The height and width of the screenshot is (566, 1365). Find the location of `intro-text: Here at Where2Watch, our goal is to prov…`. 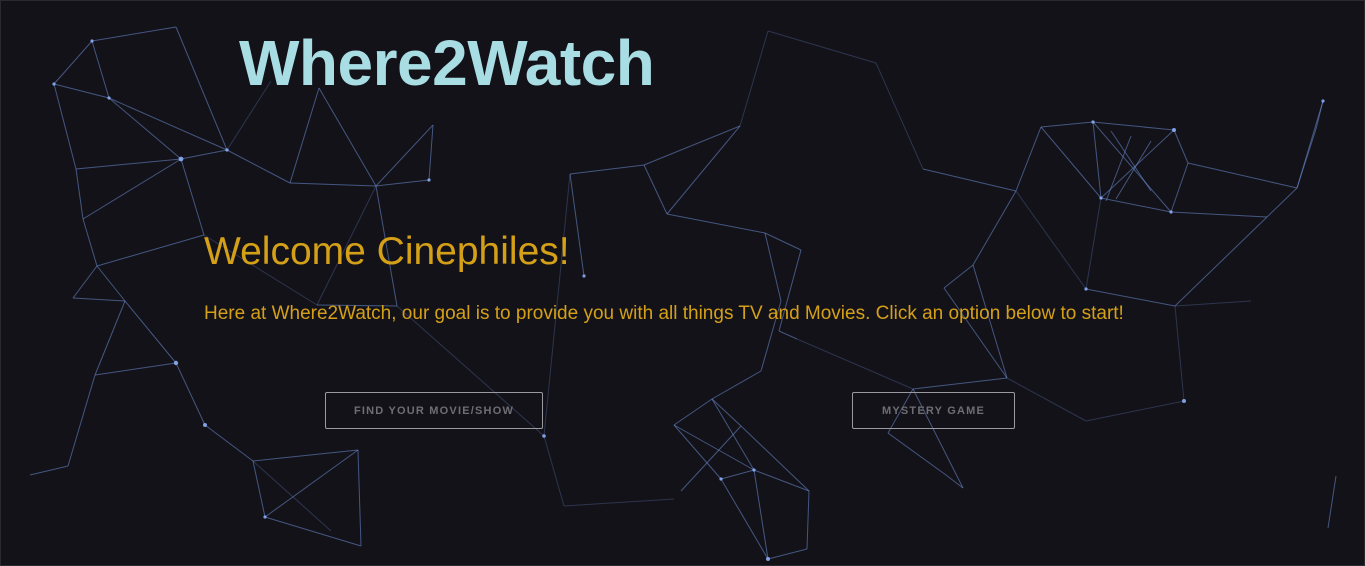

intro-text: Here at Where2Watch, our goal is to prov… is located at coordinates (664, 313).